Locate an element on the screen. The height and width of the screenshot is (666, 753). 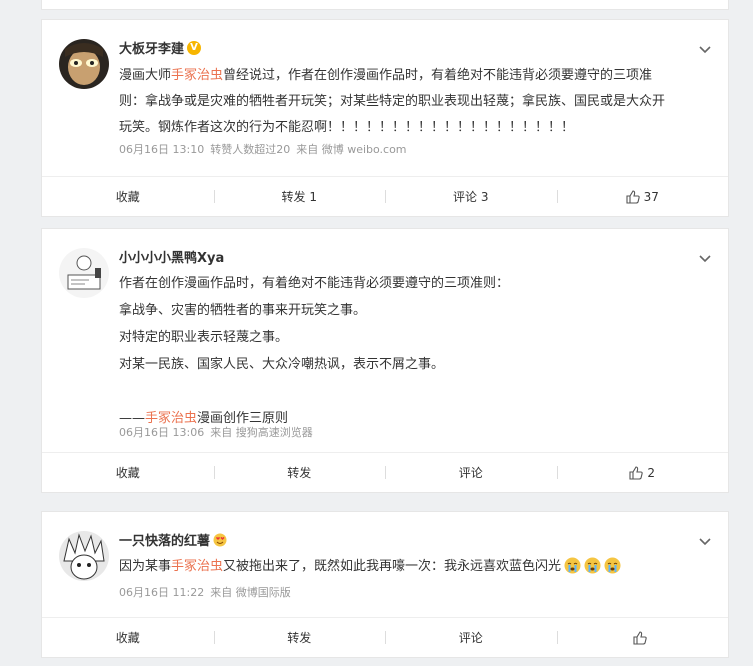
post-meta: 06月16日 13:10 转赞人数超过20 来自 微博 weibo.com is located at coordinates (266, 149).